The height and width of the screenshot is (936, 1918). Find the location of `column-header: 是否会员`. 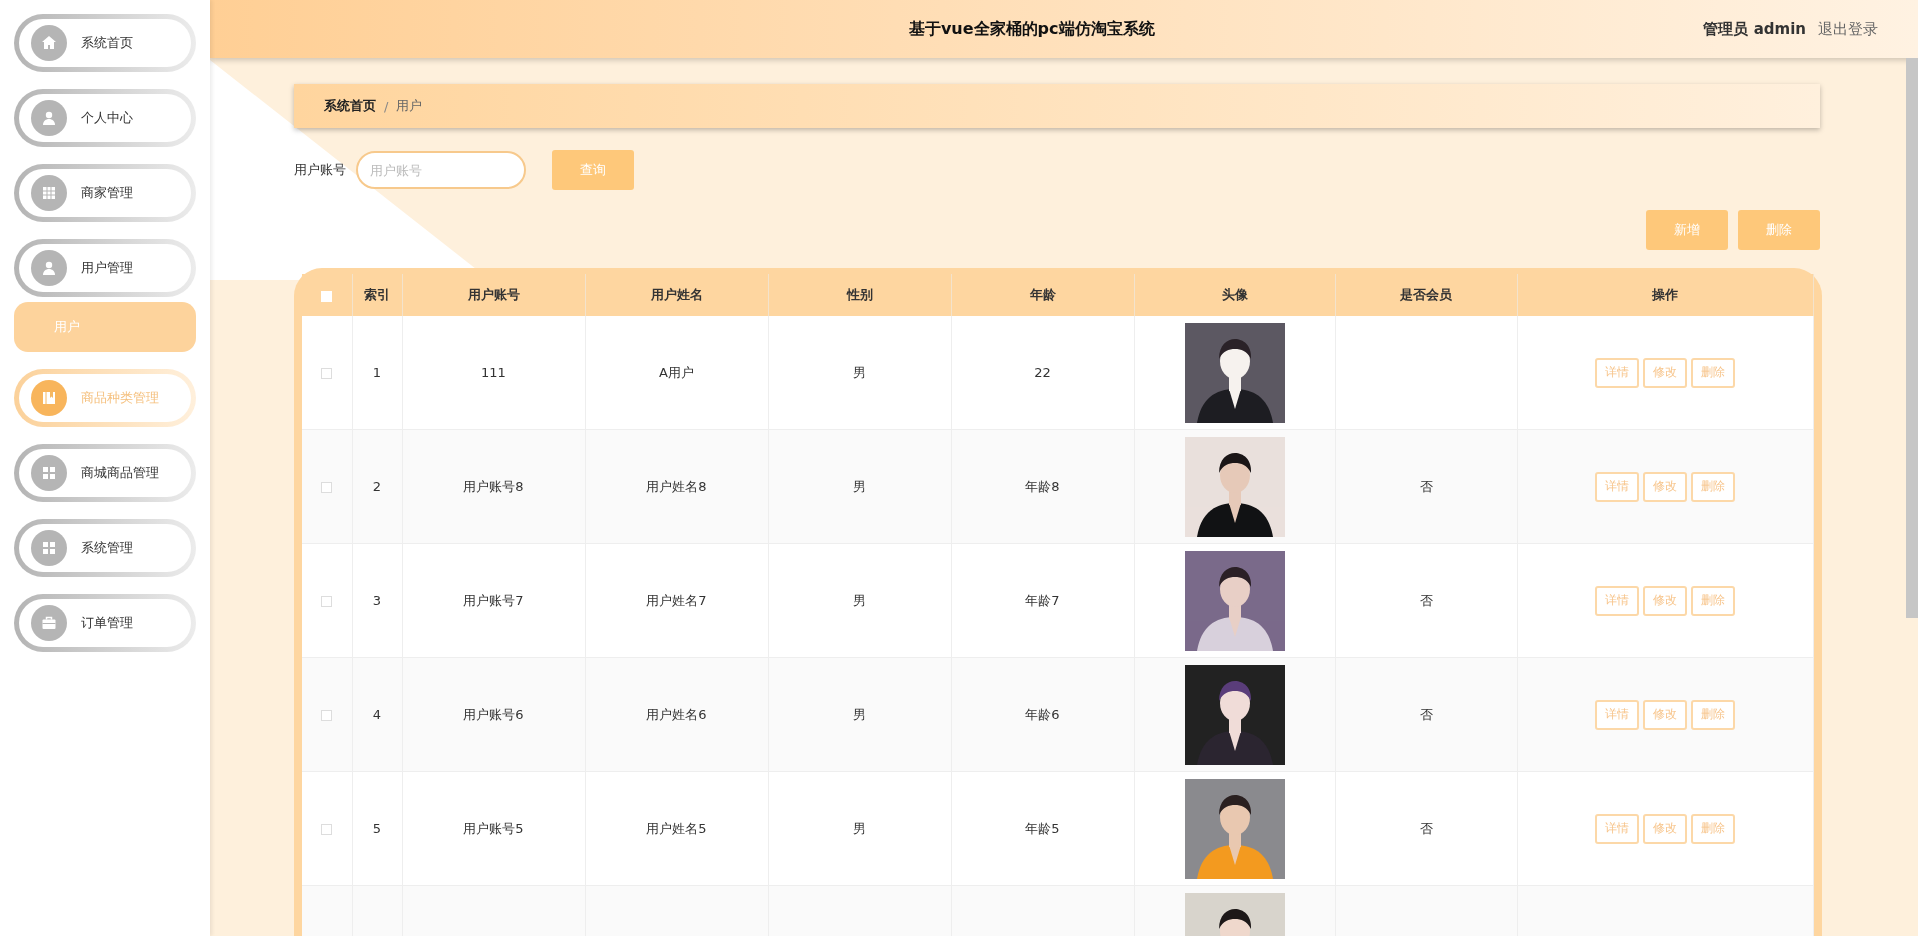

column-header: 是否会员 is located at coordinates (1426, 295).